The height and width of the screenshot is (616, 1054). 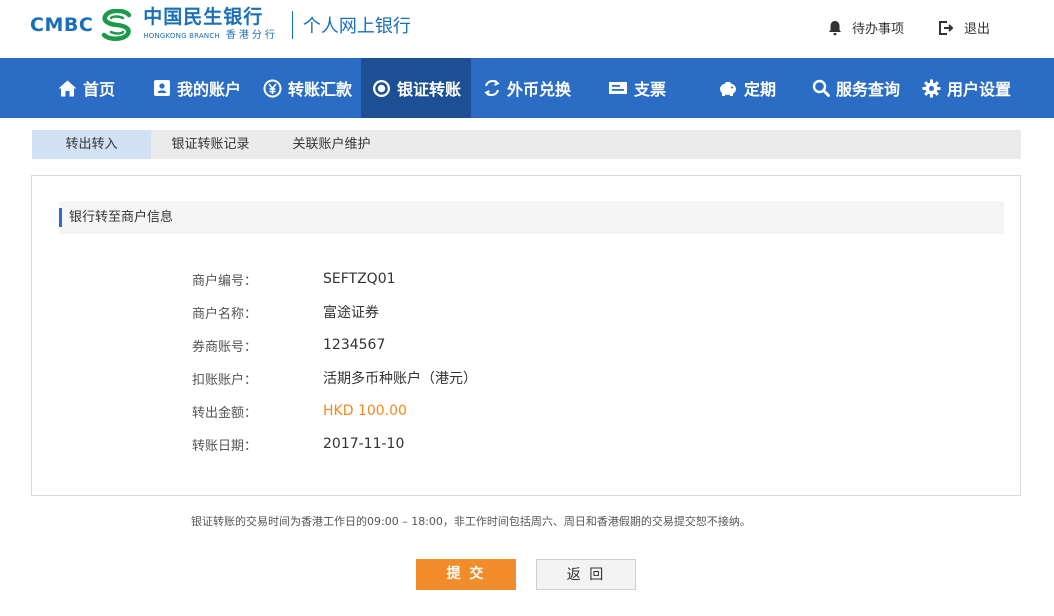 I want to click on field-label: 商户名称：, so click(x=225, y=314).